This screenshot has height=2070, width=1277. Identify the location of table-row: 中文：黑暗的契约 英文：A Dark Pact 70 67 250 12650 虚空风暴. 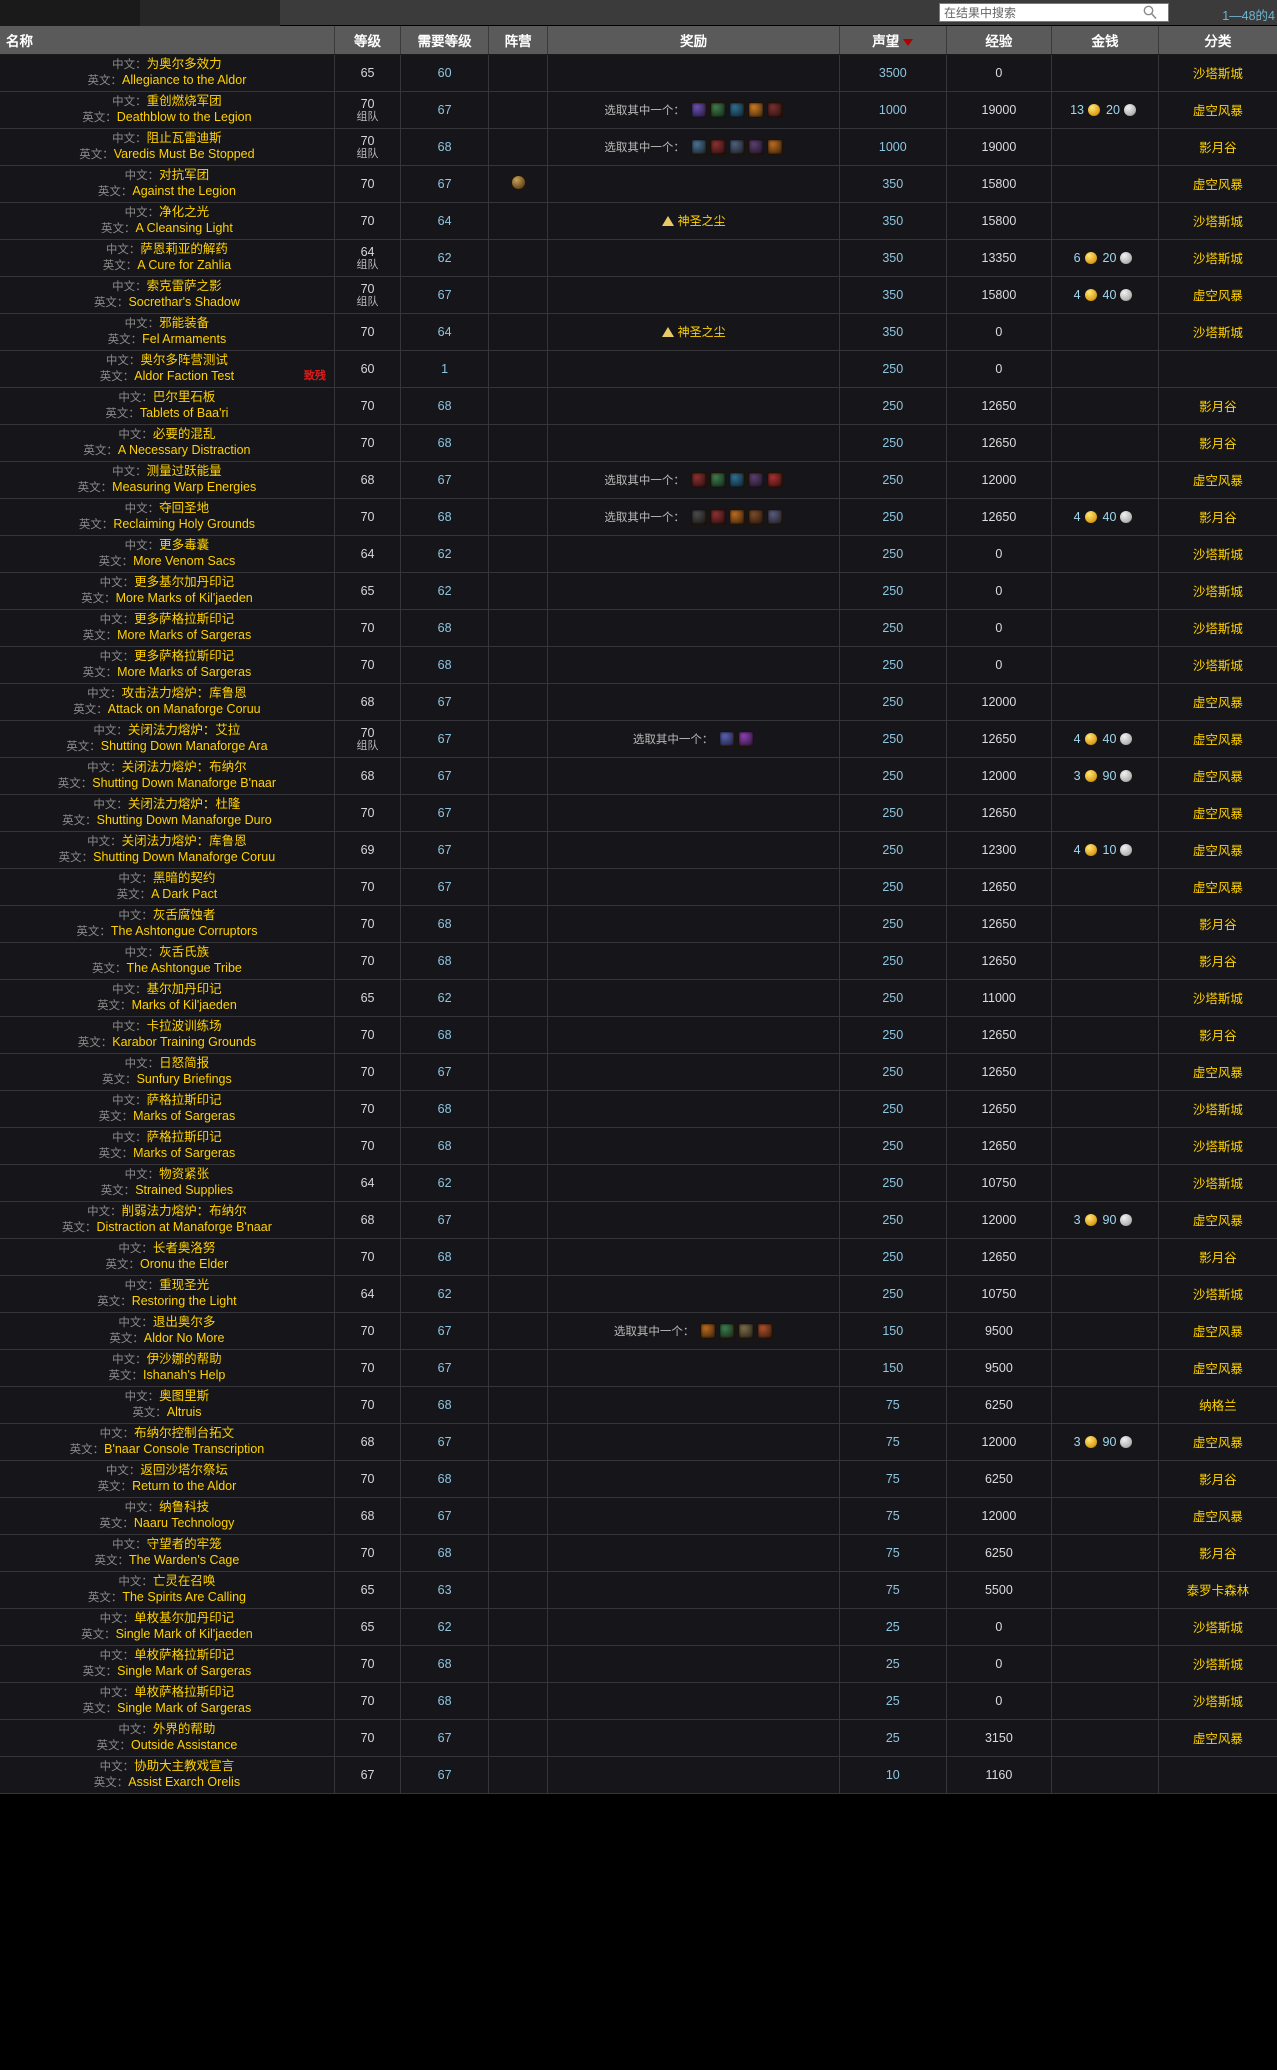
(638, 887).